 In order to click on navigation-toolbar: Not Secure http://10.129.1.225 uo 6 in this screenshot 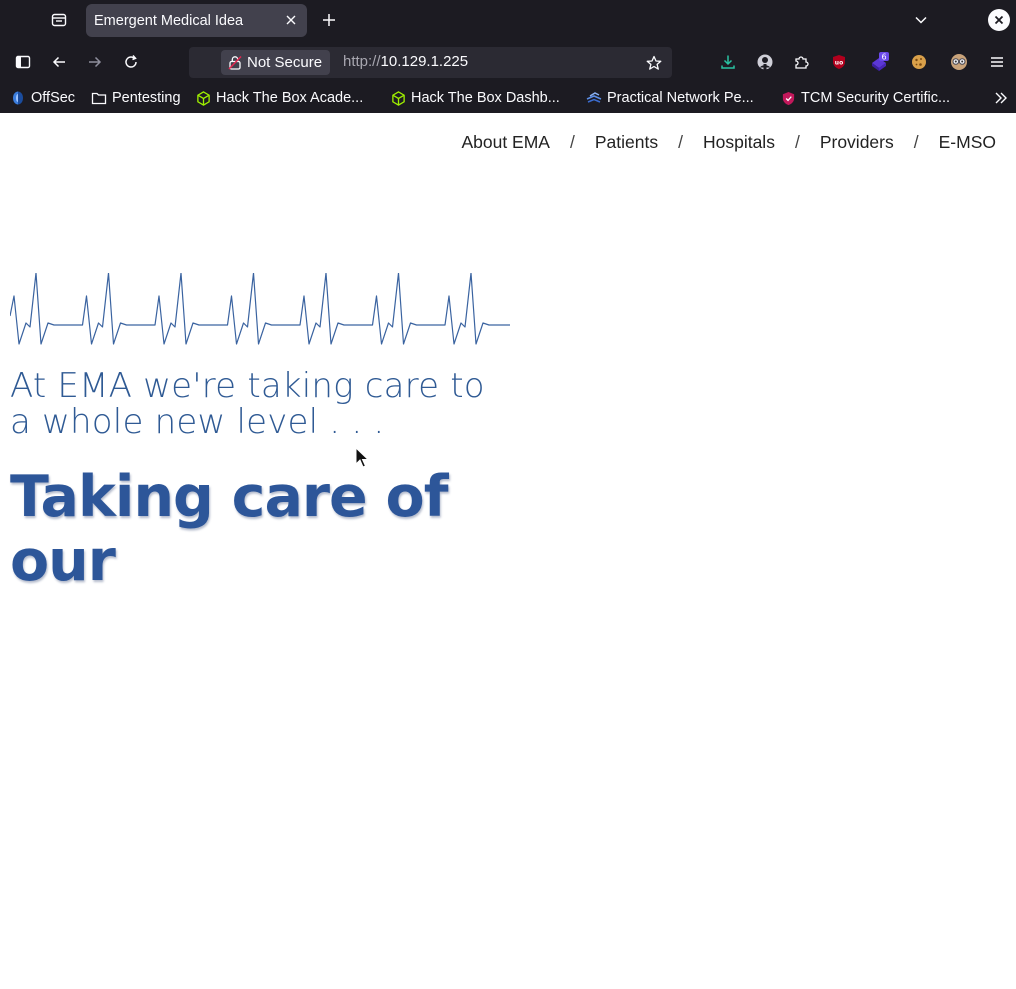, I will do `click(508, 62)`.